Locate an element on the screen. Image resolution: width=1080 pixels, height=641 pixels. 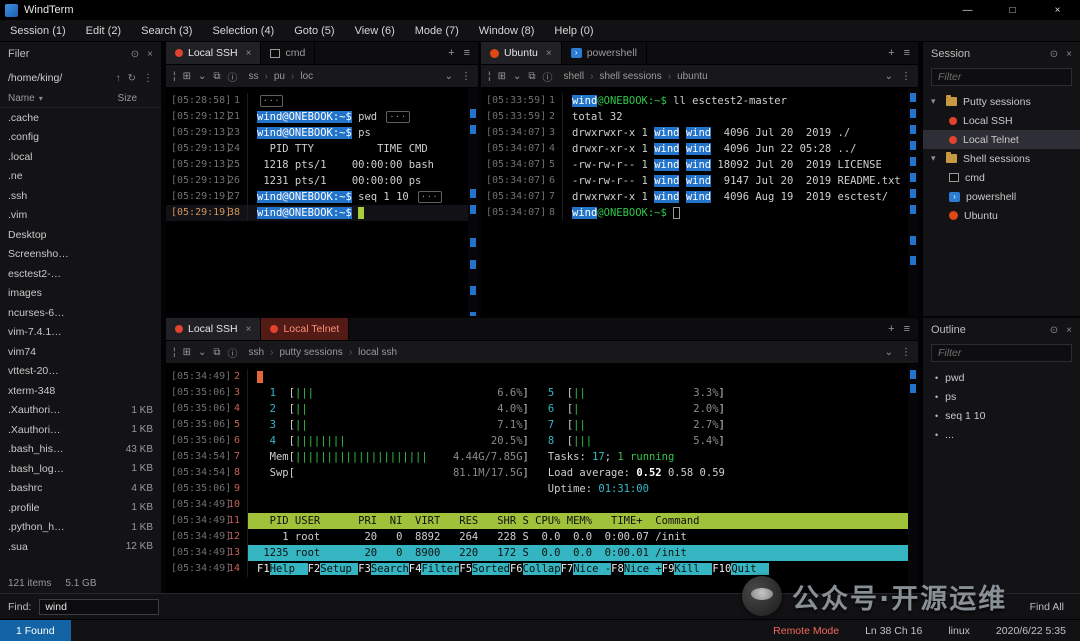
menu-item: Window (8) is located at coordinates (507, 31).